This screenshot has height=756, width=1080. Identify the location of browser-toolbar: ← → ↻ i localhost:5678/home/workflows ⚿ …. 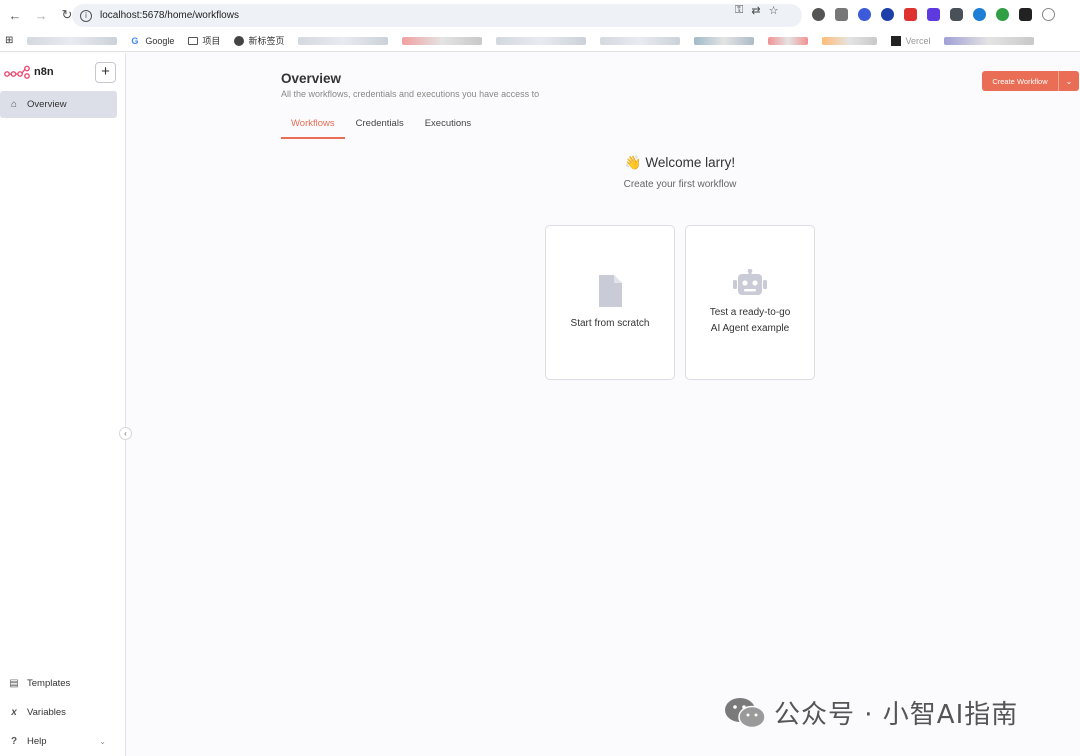
(540, 15).